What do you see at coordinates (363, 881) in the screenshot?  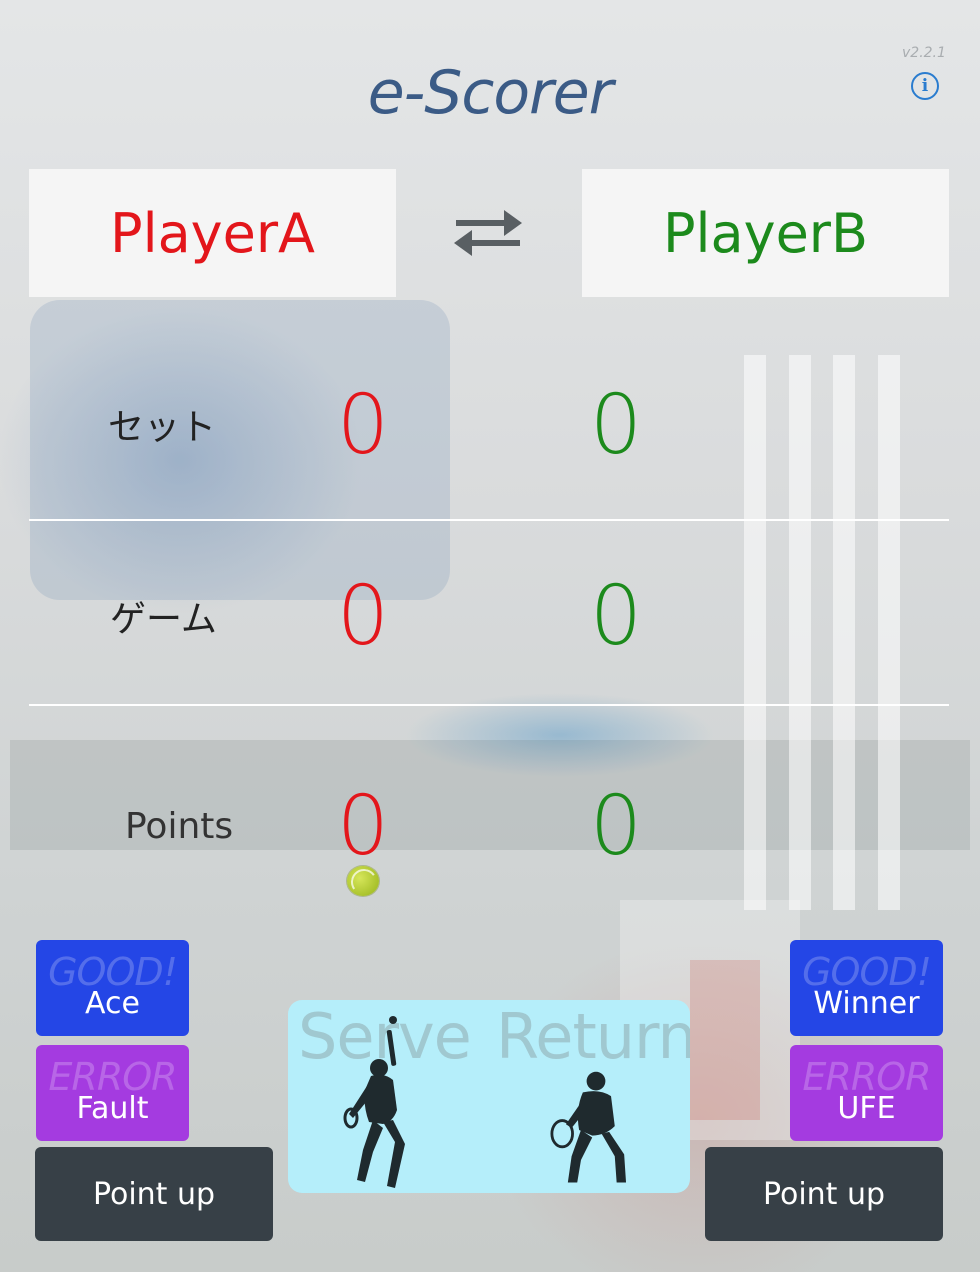 I see `tennis-ball-icon` at bounding box center [363, 881].